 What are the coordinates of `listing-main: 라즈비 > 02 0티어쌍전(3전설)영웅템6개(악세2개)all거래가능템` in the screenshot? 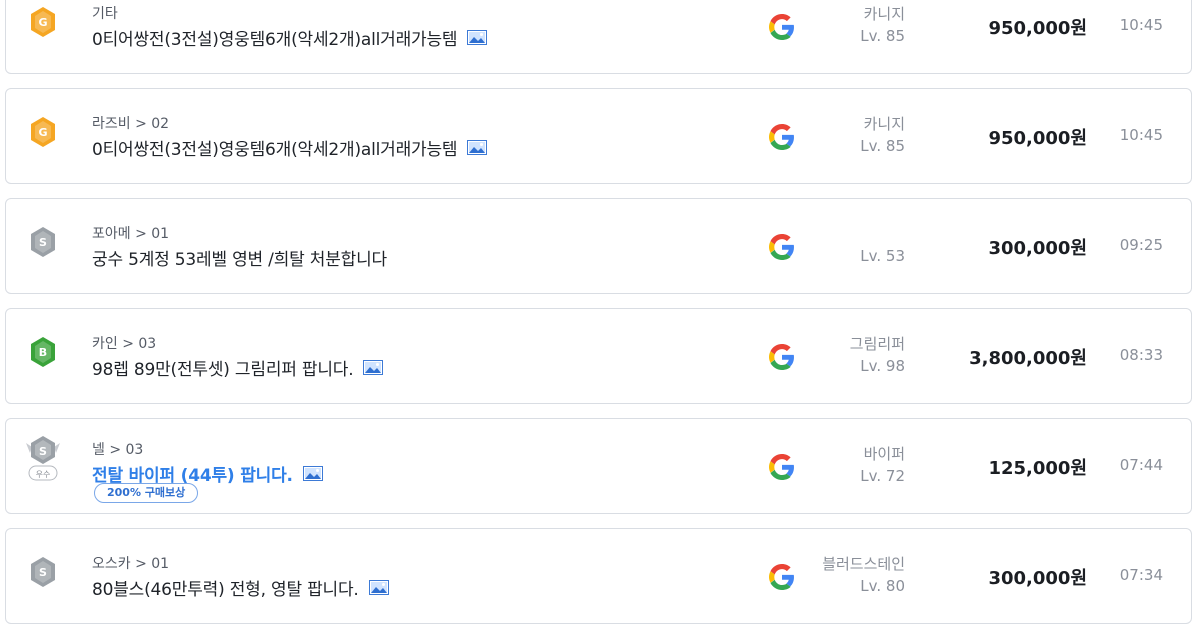 It's located at (412, 136).